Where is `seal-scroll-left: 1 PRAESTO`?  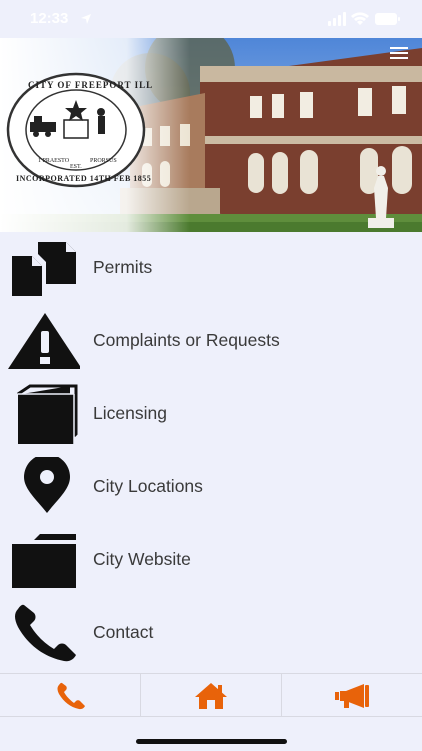 seal-scroll-left: 1 PRAESTO is located at coordinates (54, 161).